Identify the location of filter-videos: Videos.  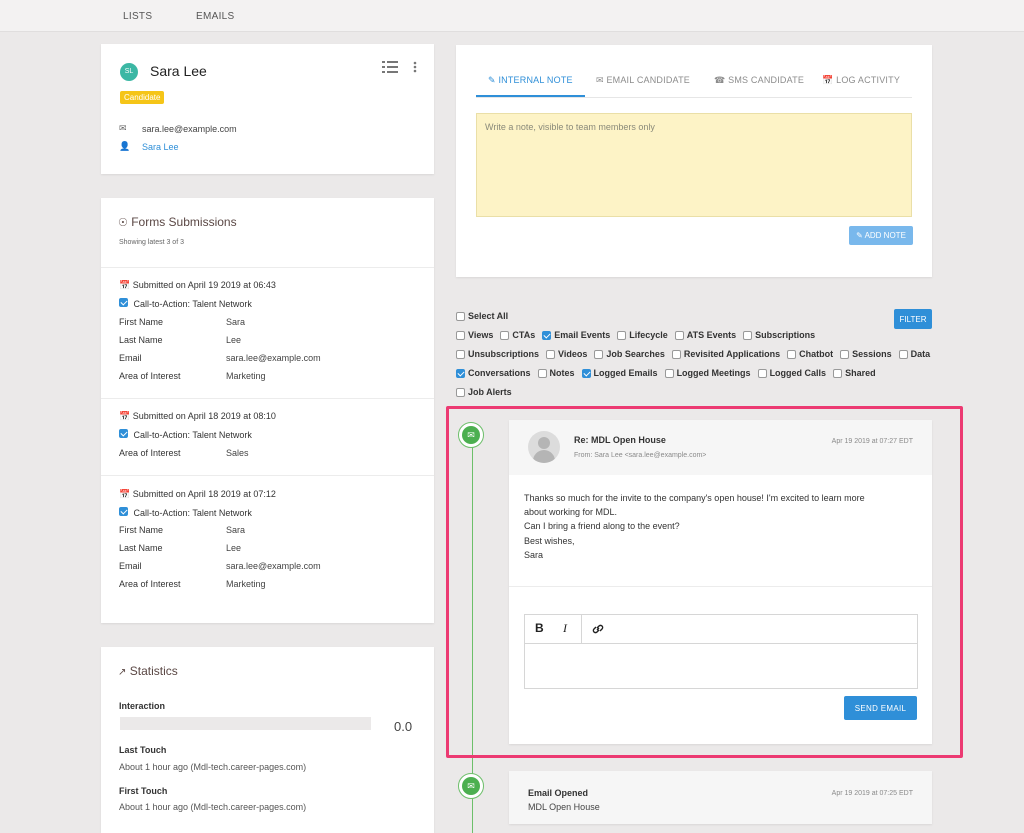
(566, 354).